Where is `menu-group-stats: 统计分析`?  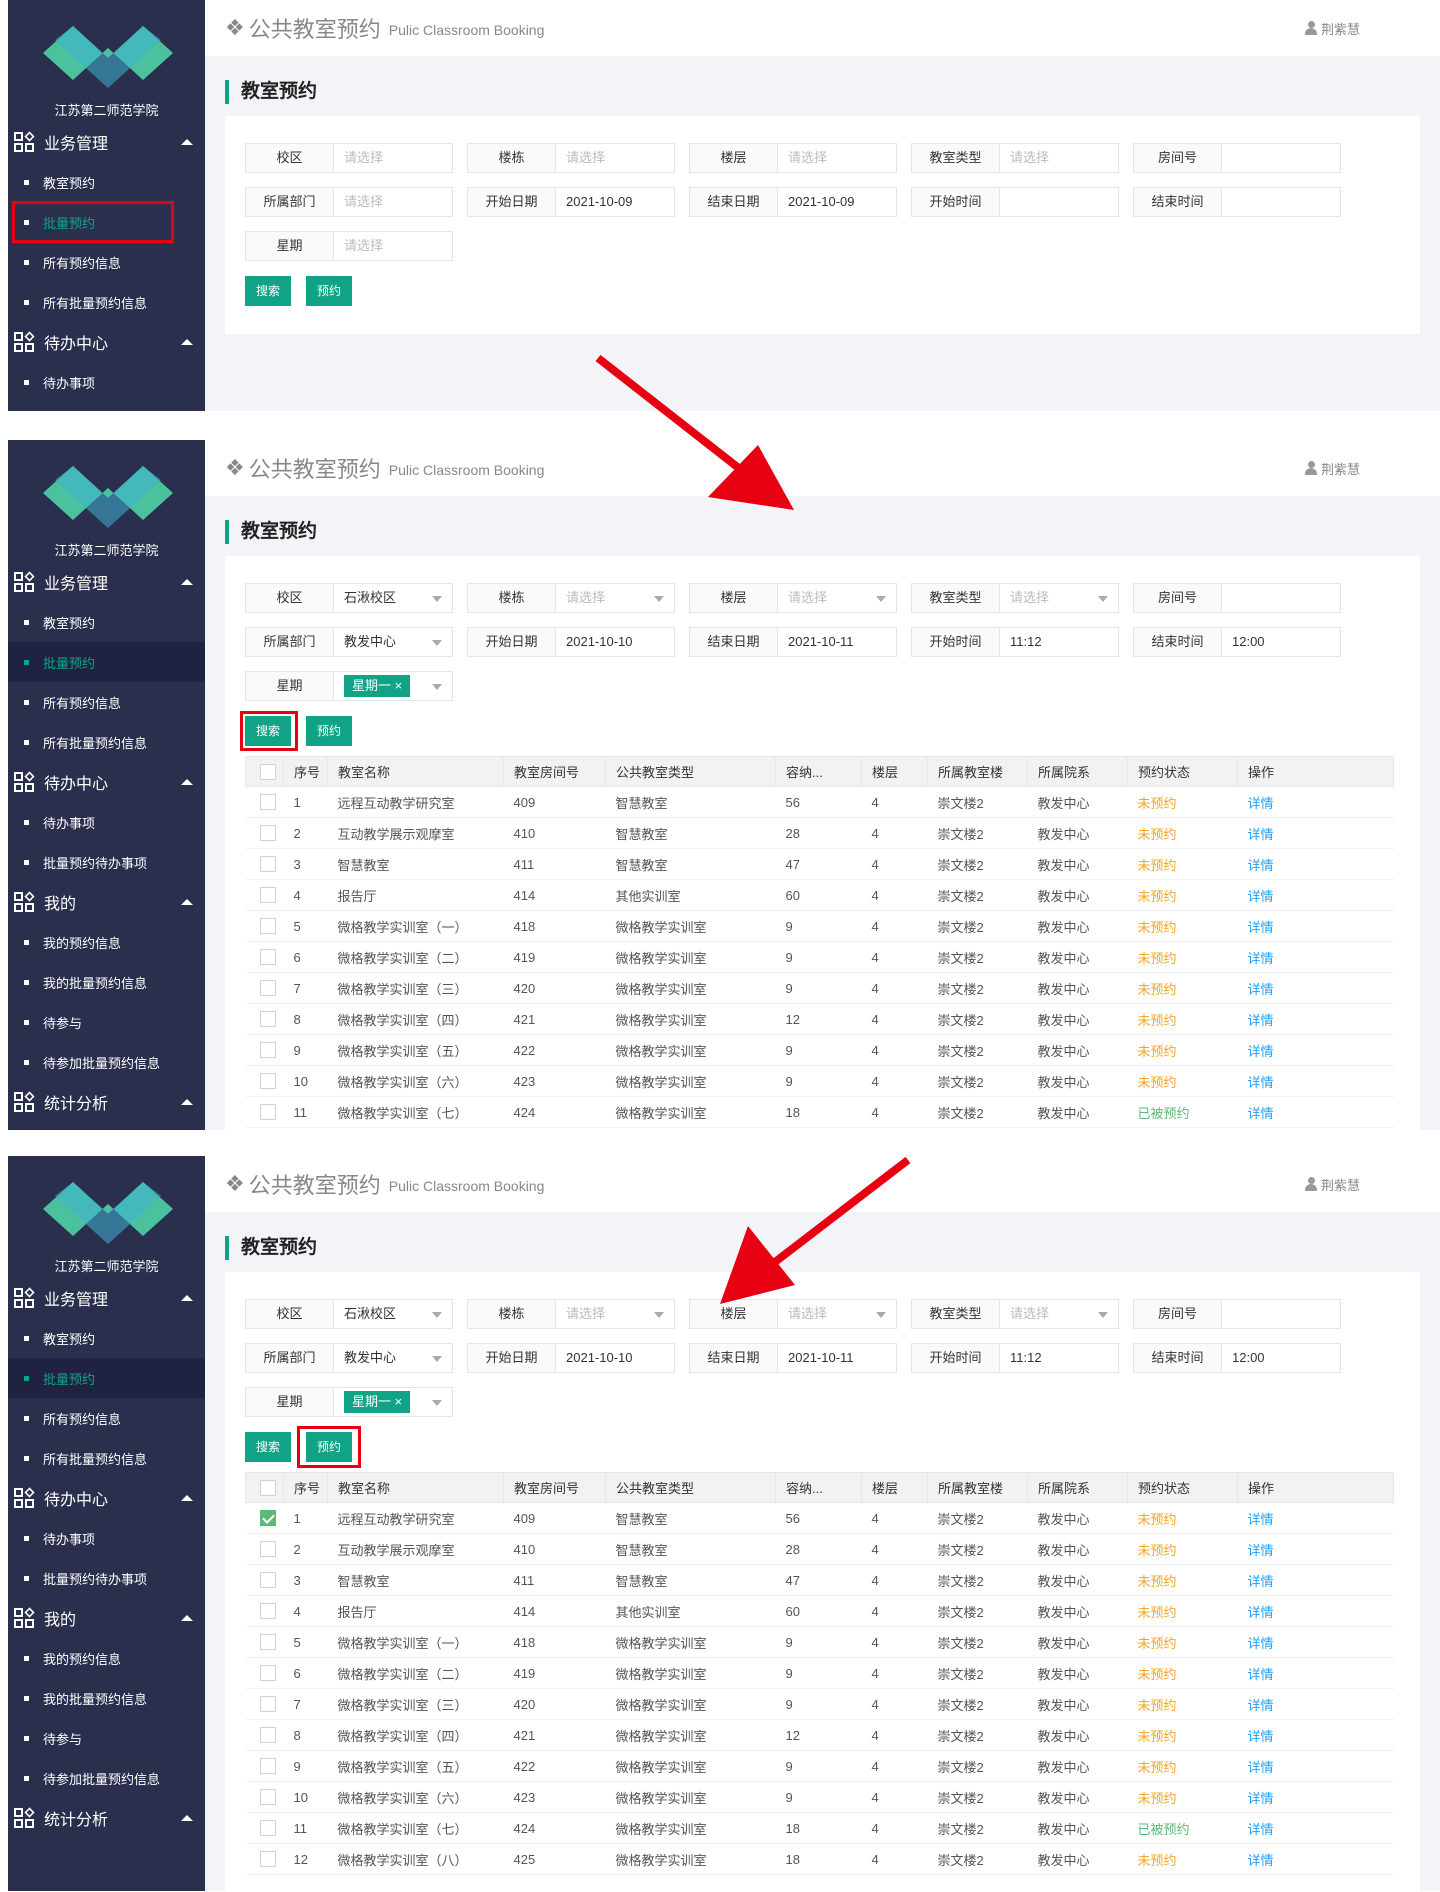
menu-group-stats: 统计分析 is located at coordinates (106, 1818).